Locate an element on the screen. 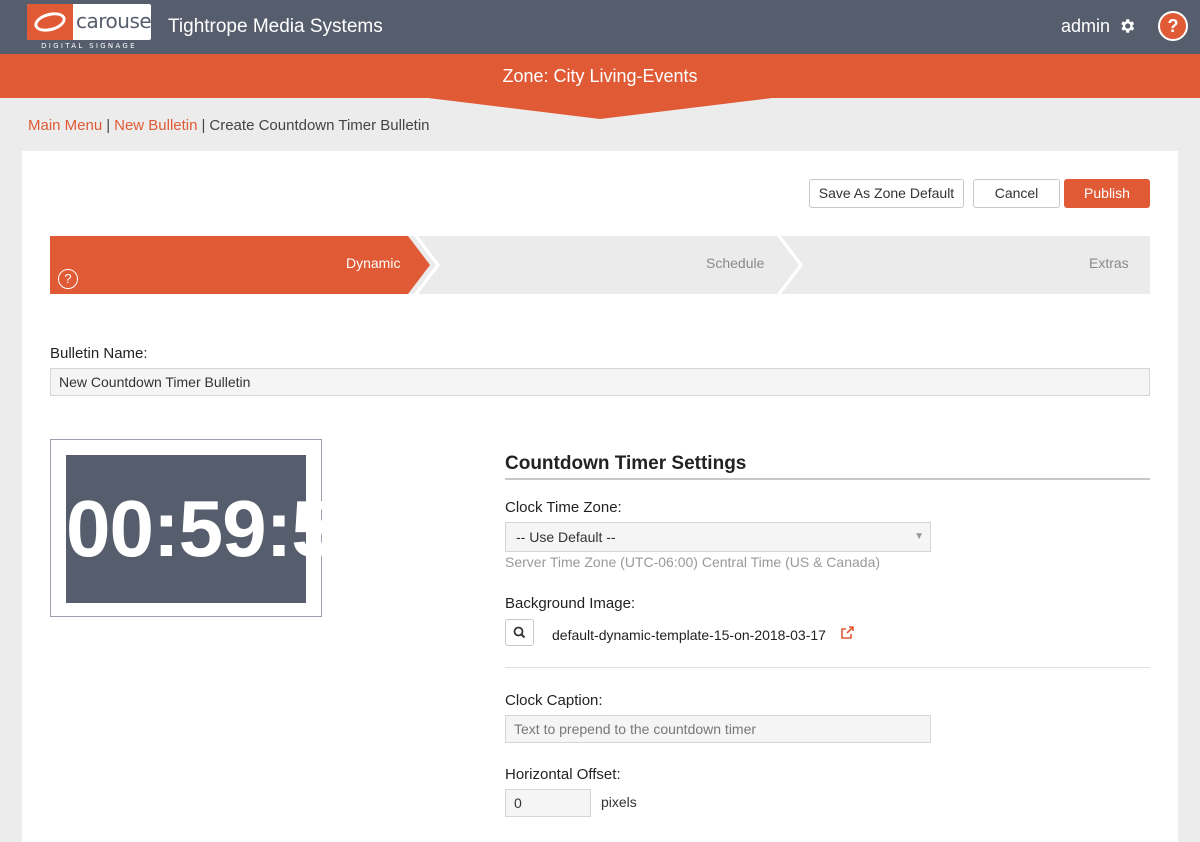 Image resolution: width=1200 pixels, height=842 pixels. countdown-clock: 00:59:53 is located at coordinates (222, 528).